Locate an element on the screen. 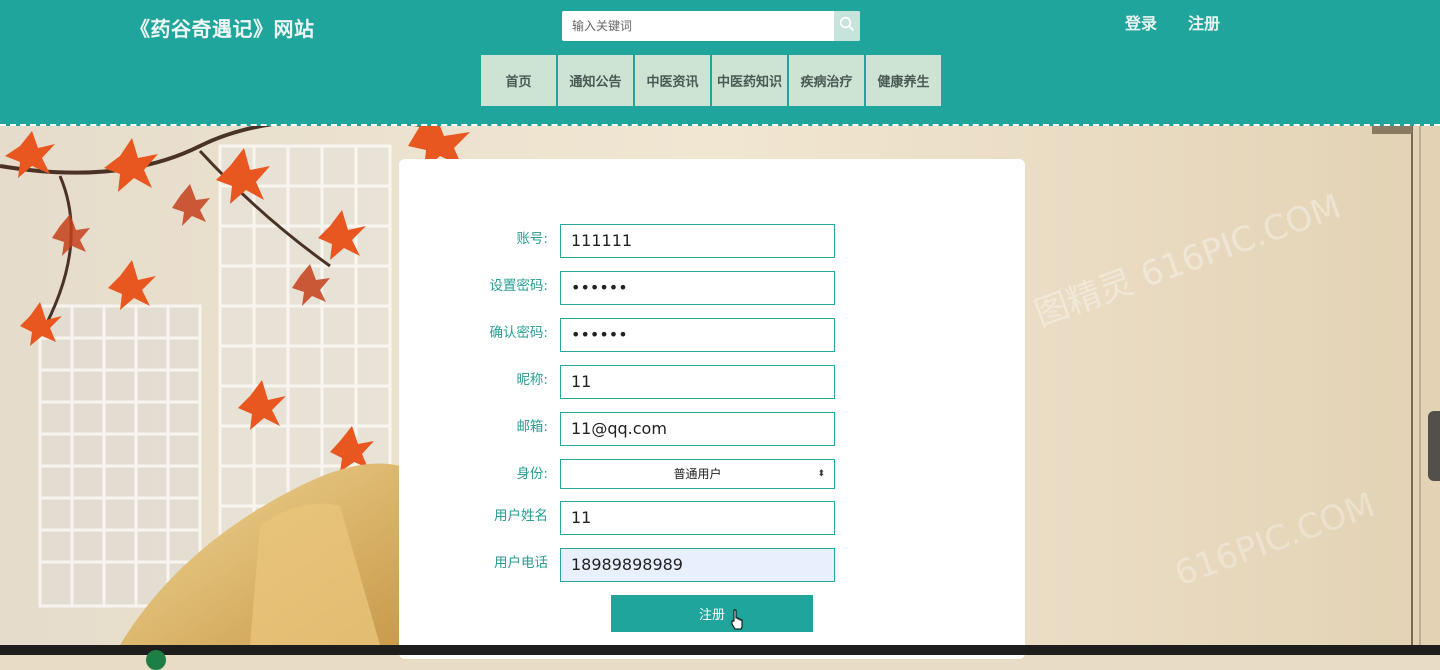  email-label: 邮箱: is located at coordinates (532, 427).